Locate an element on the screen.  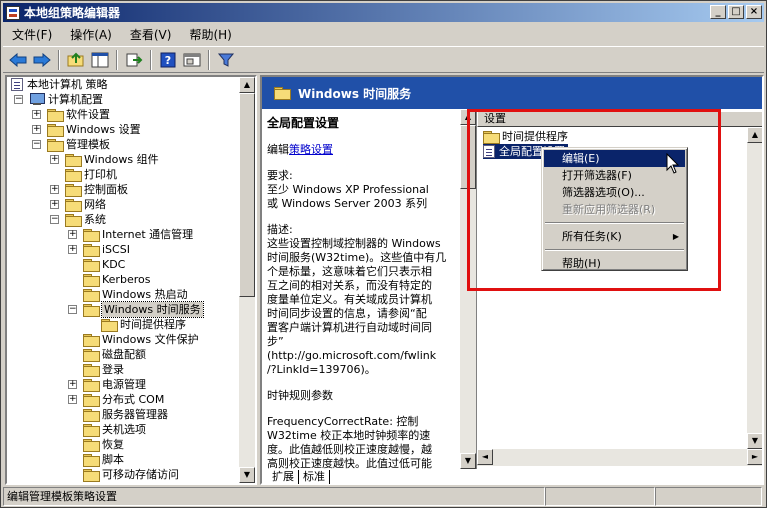
close-button: × is located at coordinates (754, 12).